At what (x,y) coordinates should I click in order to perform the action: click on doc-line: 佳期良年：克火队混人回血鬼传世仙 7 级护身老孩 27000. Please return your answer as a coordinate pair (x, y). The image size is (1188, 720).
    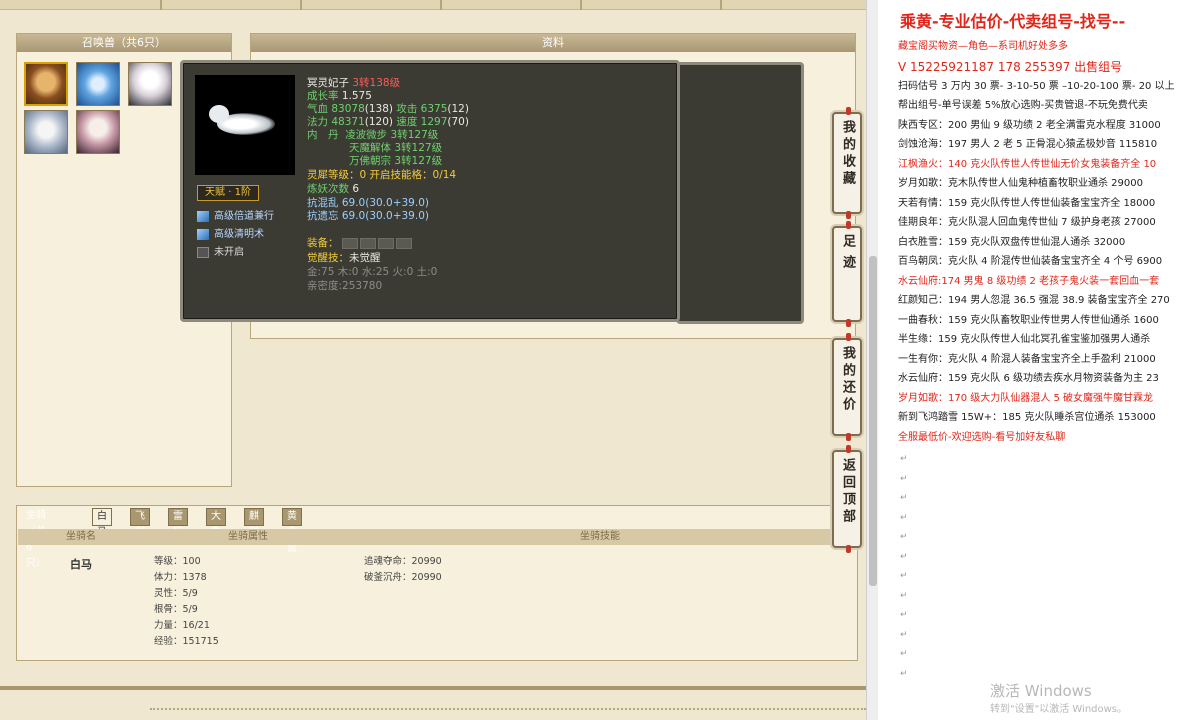
    Looking at the image, I should click on (1027, 222).